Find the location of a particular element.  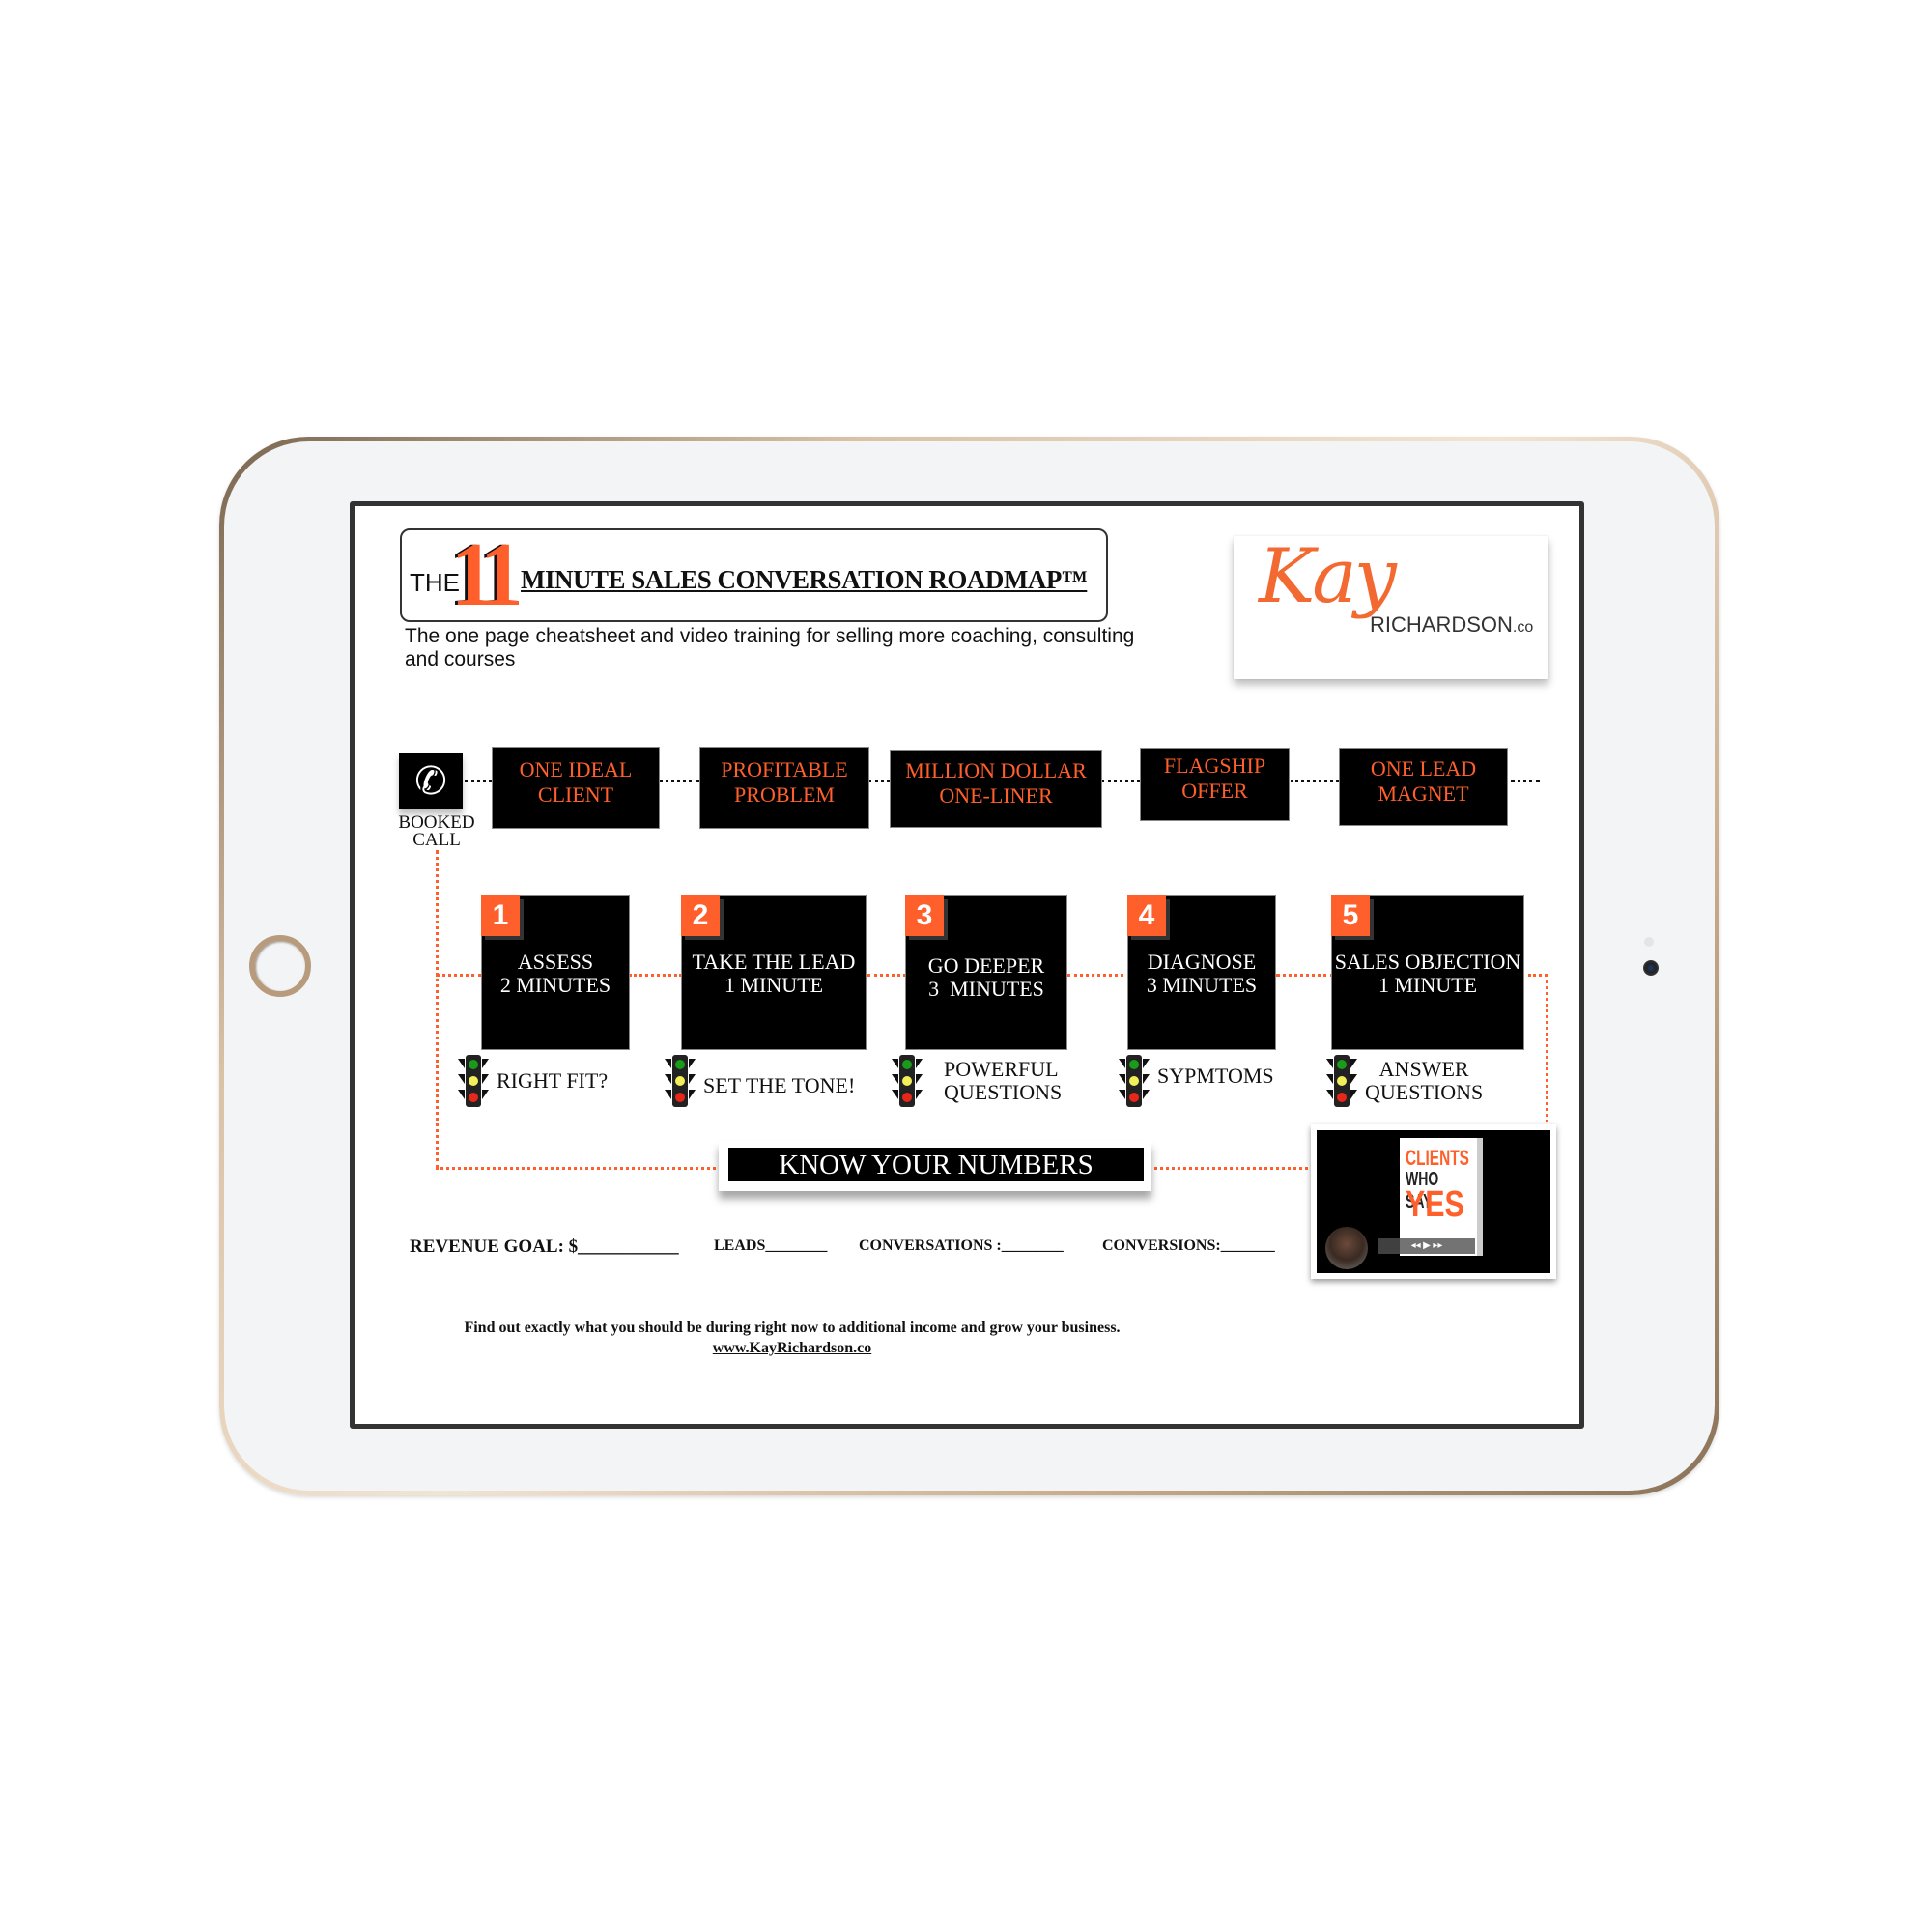

hint-answer-questions: ANSWER QUESTIONS is located at coordinates (1404, 1081).